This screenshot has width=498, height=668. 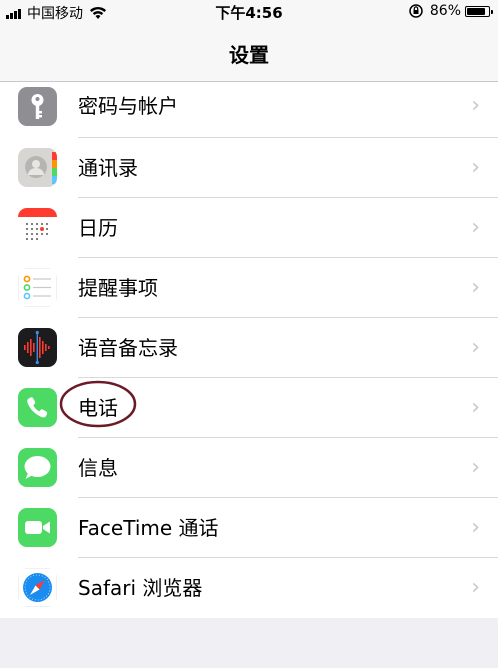 What do you see at coordinates (140, 588) in the screenshot?
I see `settings-row-label: Safari 浏览器` at bounding box center [140, 588].